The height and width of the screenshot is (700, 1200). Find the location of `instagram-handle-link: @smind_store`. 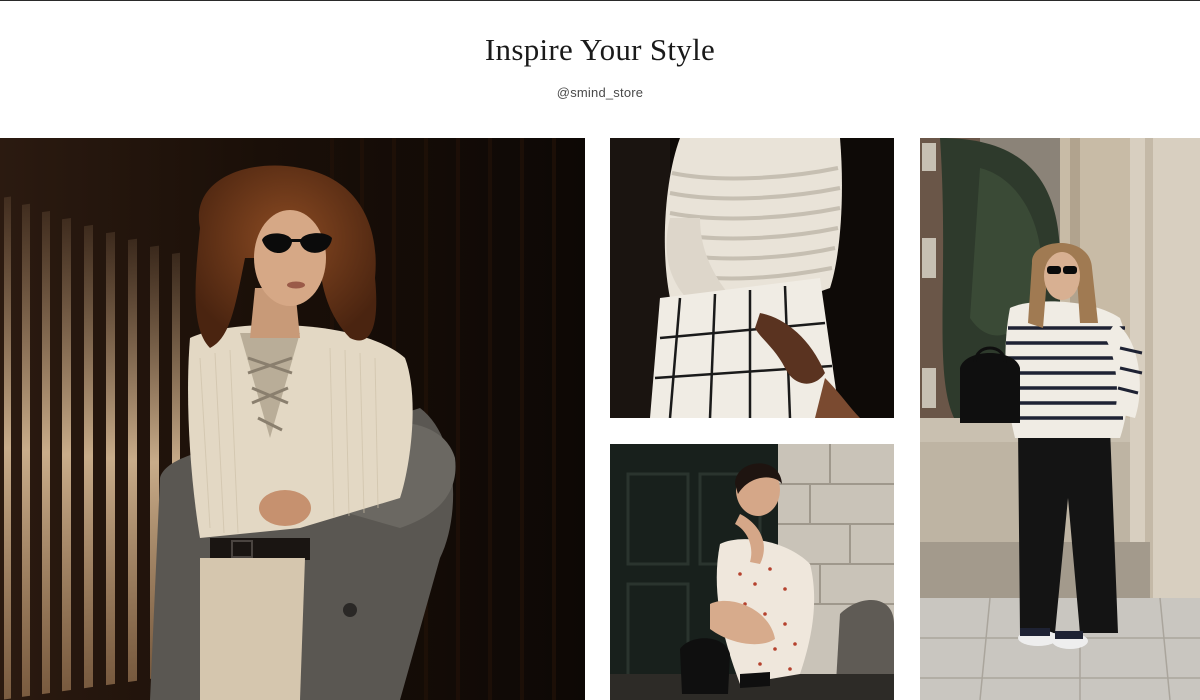

instagram-handle-link: @smind_store is located at coordinates (600, 93).